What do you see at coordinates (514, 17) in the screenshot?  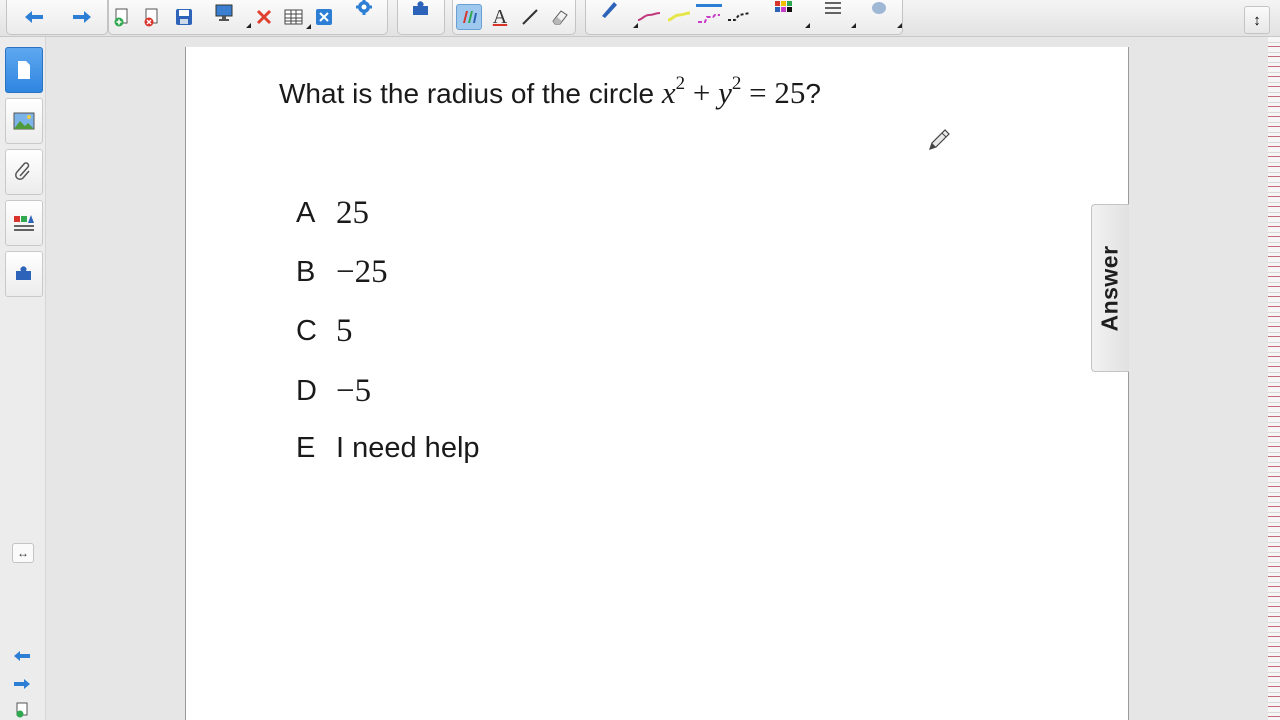 I see `toolbar-group-tools: A` at bounding box center [514, 17].